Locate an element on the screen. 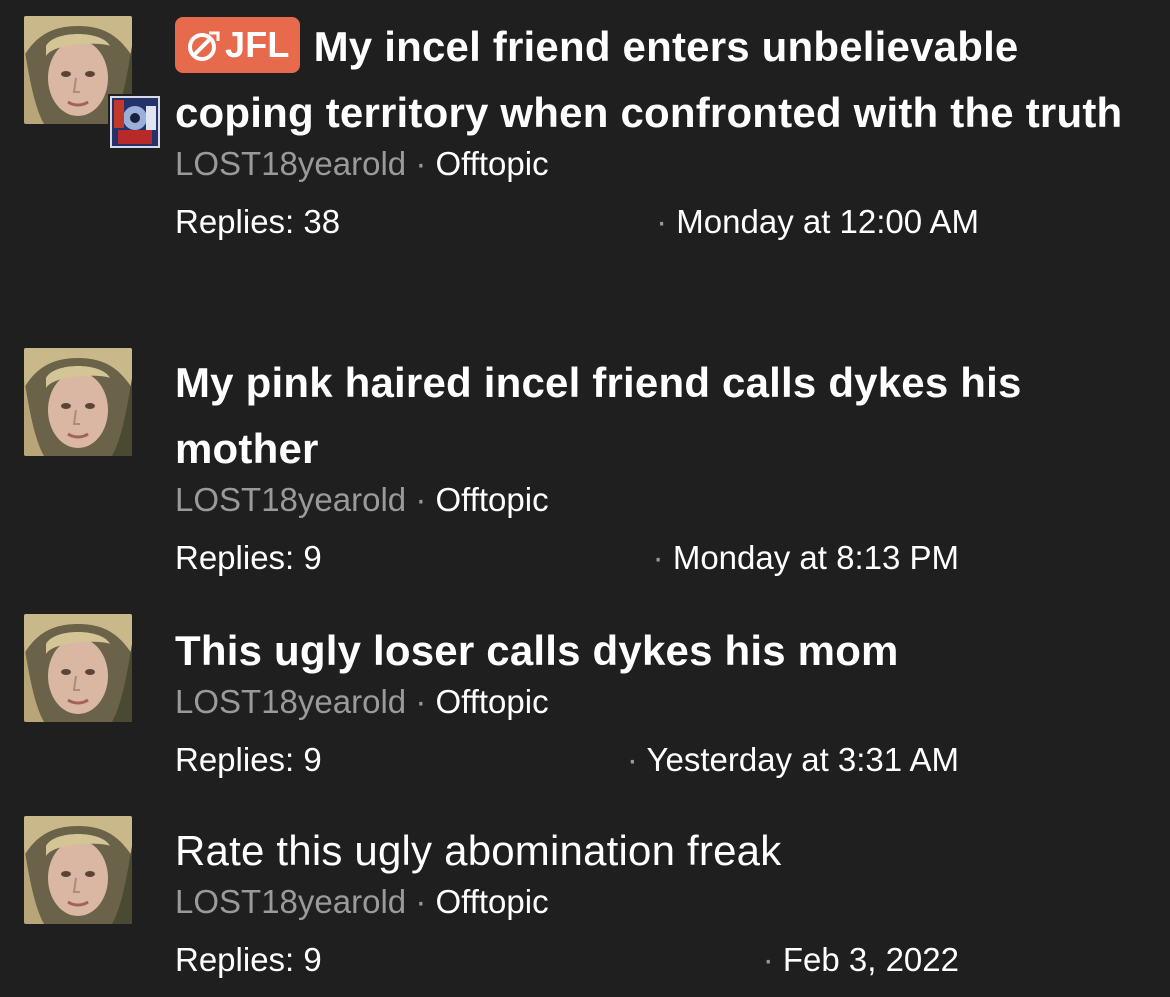  no-symbol-icon is located at coordinates (204, 46).